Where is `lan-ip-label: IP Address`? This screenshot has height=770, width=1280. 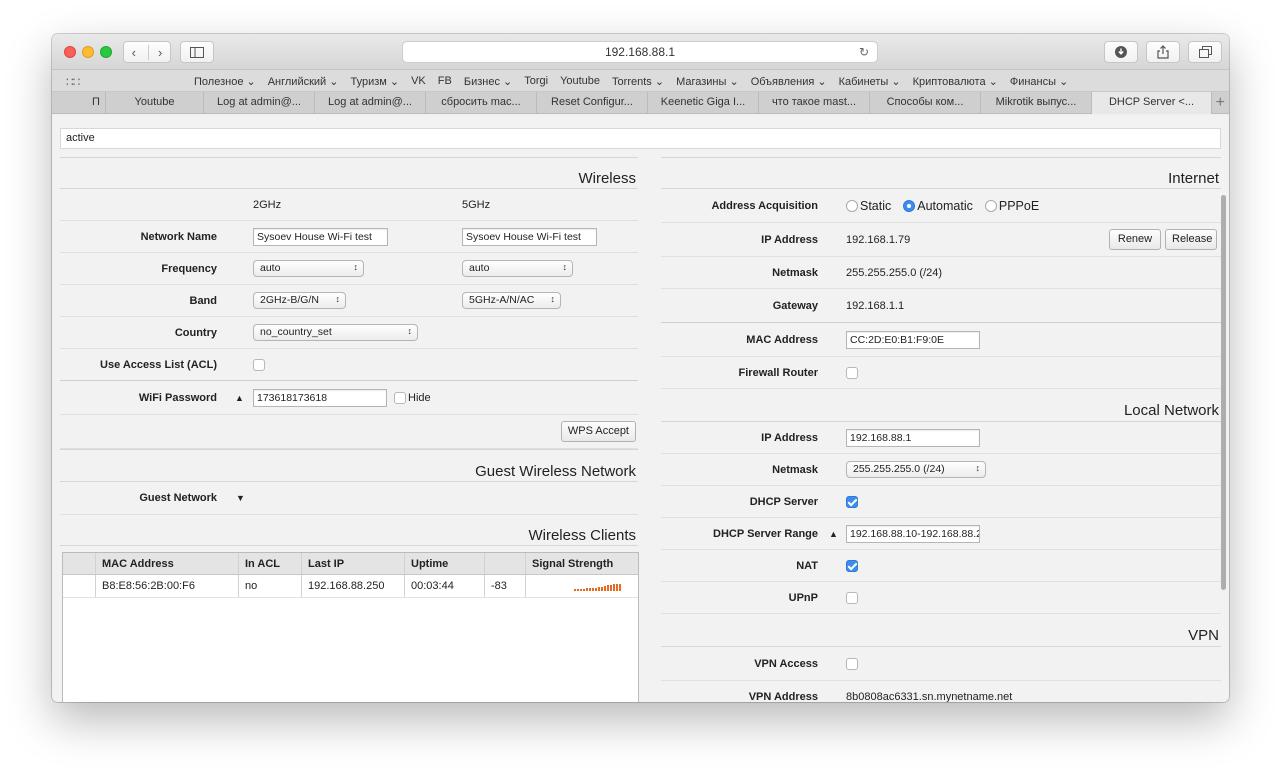 lan-ip-label: IP Address is located at coordinates (789, 437).